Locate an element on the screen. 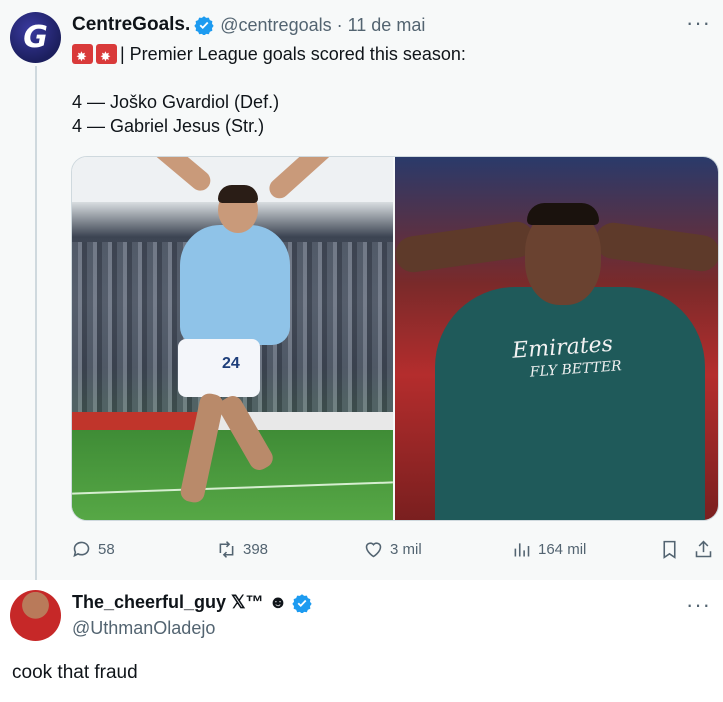 Image resolution: width=723 pixels, height=702 pixels. reply-text: cook that fraud is located at coordinates (75, 672).